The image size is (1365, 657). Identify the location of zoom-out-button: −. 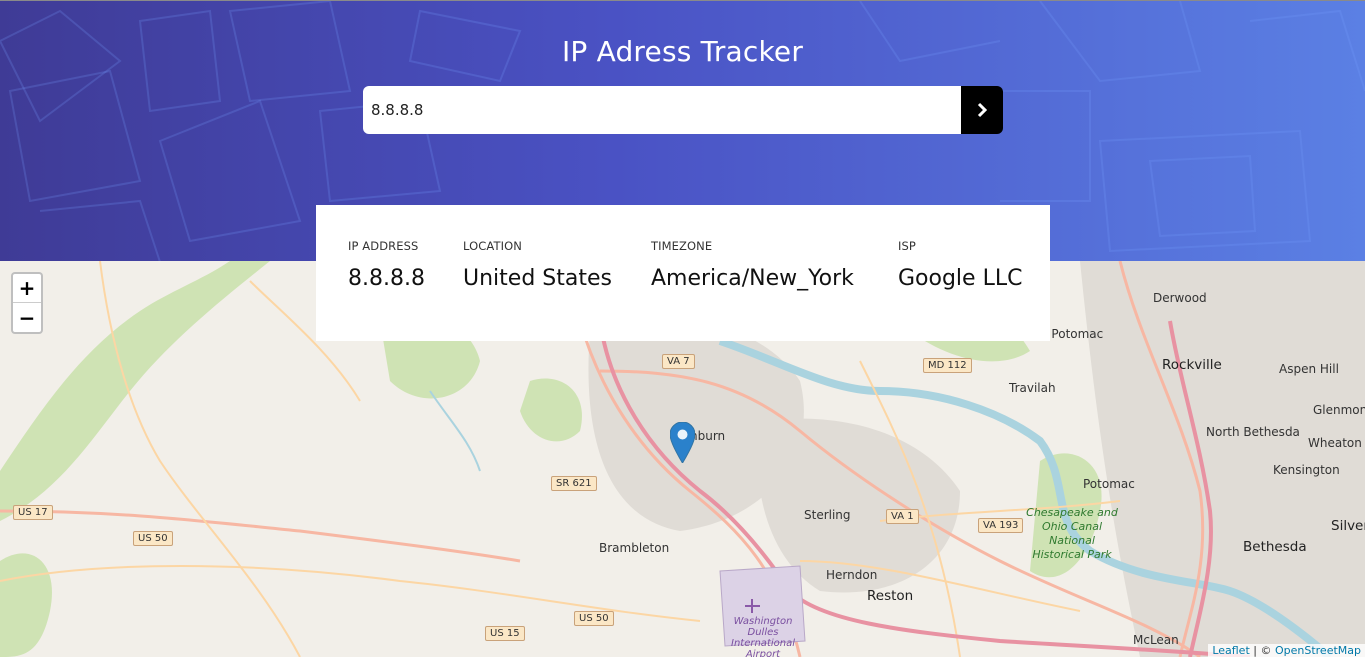
(27, 317).